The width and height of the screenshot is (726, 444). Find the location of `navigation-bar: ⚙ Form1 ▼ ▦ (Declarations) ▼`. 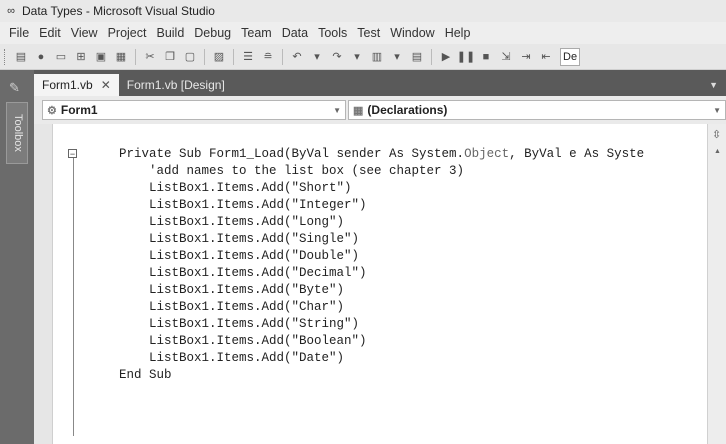

navigation-bar: ⚙ Form1 ▼ ▦ (Declarations) ▼ is located at coordinates (380, 110).